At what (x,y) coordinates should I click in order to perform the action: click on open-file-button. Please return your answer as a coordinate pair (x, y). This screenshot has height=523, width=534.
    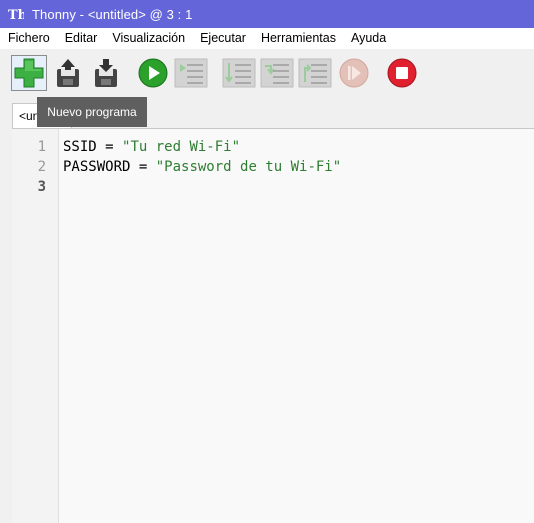
    Looking at the image, I should click on (68, 73).